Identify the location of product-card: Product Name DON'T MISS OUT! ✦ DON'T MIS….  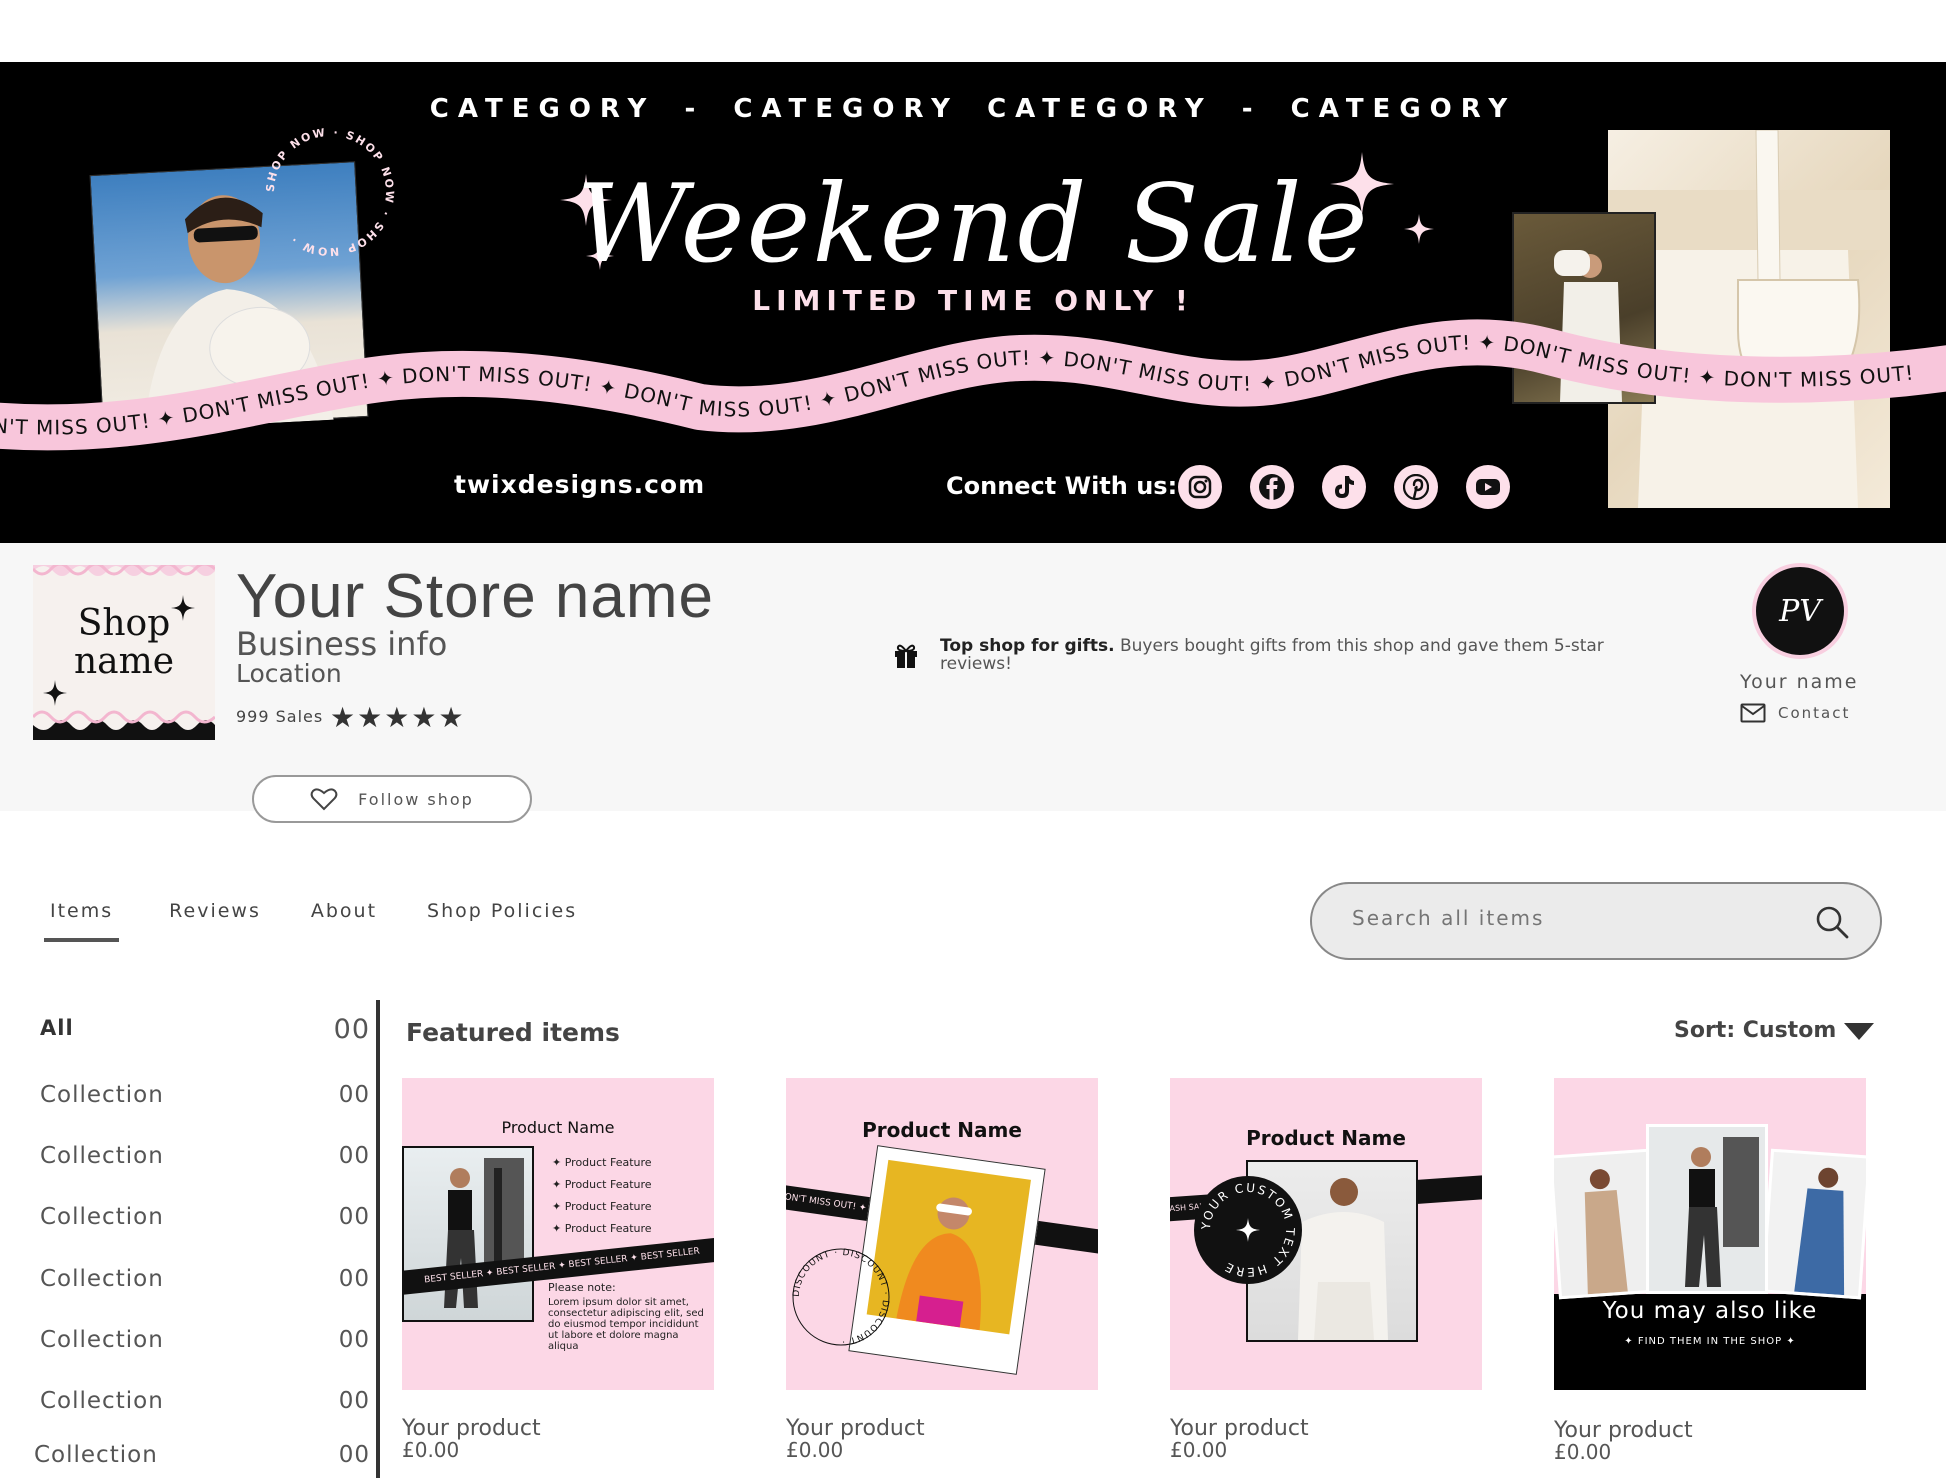
(942, 1269).